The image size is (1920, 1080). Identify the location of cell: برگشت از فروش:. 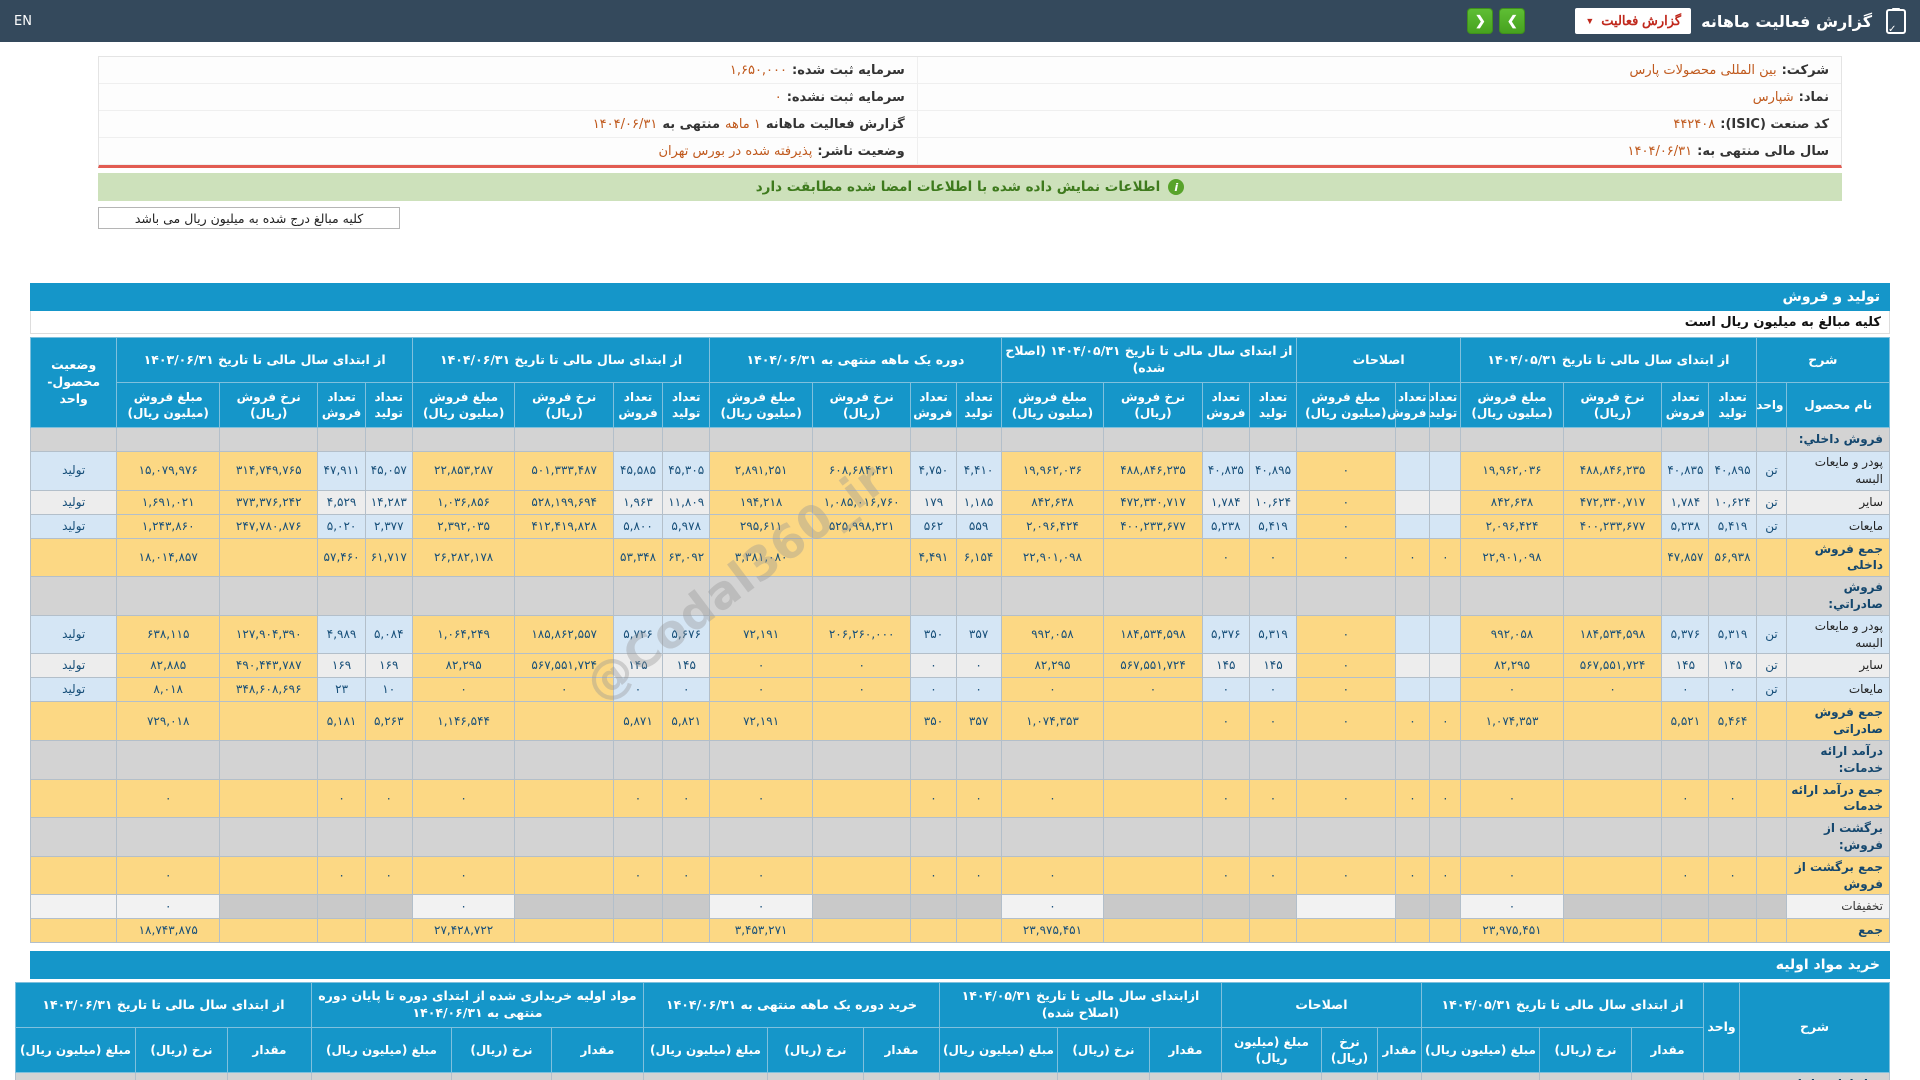
(1838, 837).